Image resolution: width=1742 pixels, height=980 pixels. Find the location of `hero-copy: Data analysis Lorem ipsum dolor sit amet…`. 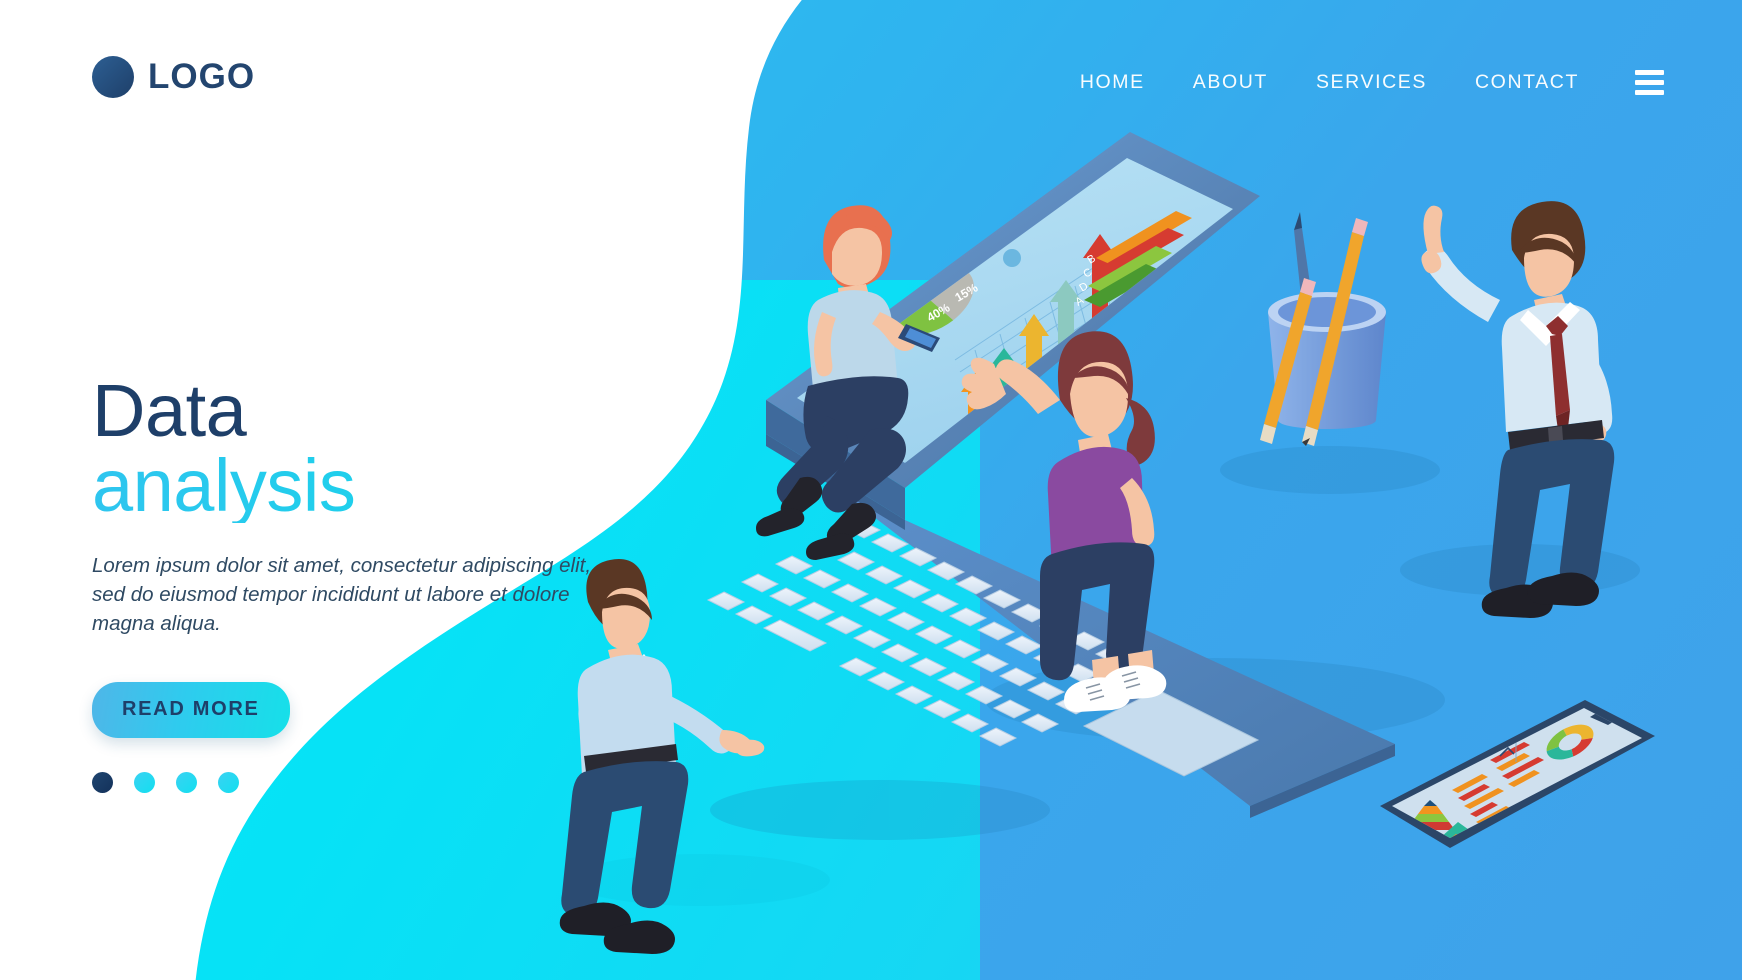

hero-copy: Data analysis Lorem ipsum dolor sit amet… is located at coordinates (352, 581).